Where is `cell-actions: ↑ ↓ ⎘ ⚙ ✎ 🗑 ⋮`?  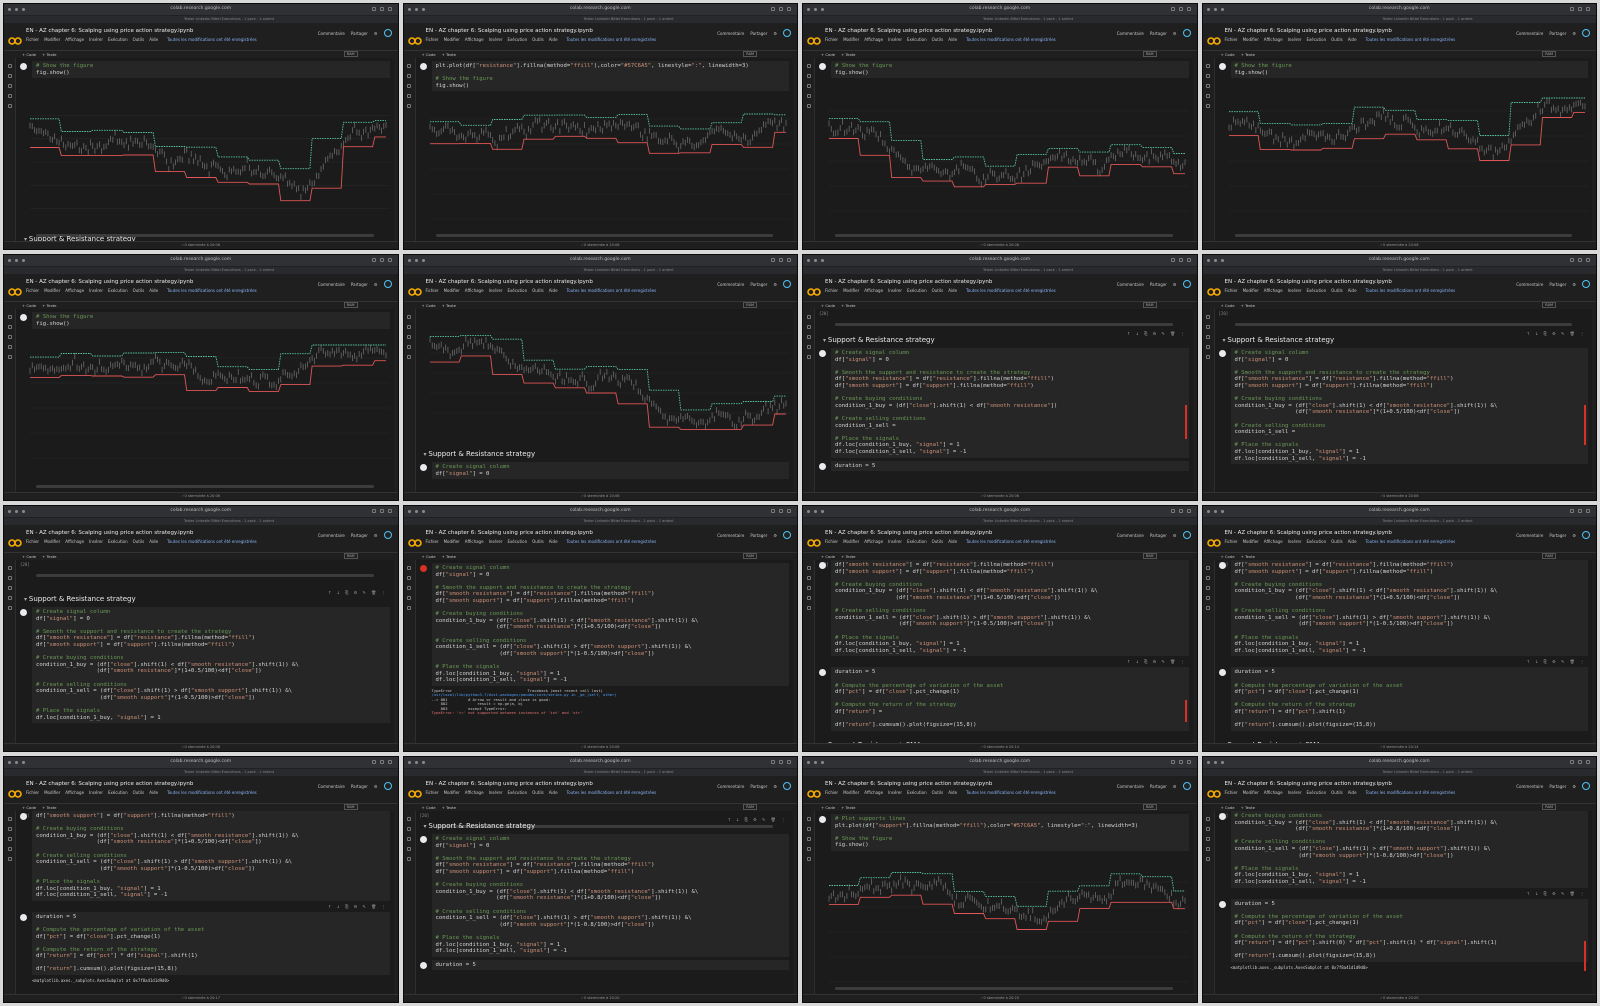 cell-actions: ↑ ↓ ⎘ ⚙ ✎ 🗑 ⋮ is located at coordinates (358, 592).